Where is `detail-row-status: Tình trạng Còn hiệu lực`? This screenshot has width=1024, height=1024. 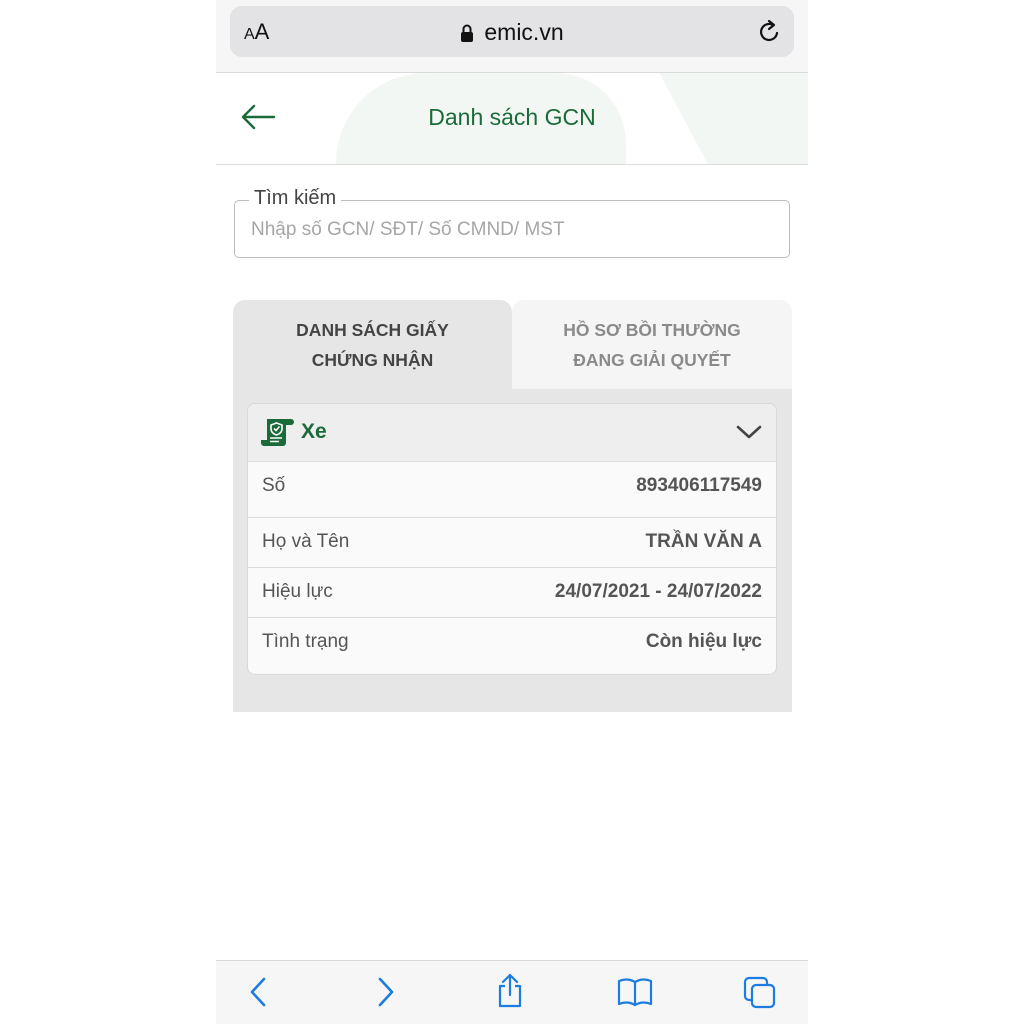 detail-row-status: Tình trạng Còn hiệu lực is located at coordinates (512, 642).